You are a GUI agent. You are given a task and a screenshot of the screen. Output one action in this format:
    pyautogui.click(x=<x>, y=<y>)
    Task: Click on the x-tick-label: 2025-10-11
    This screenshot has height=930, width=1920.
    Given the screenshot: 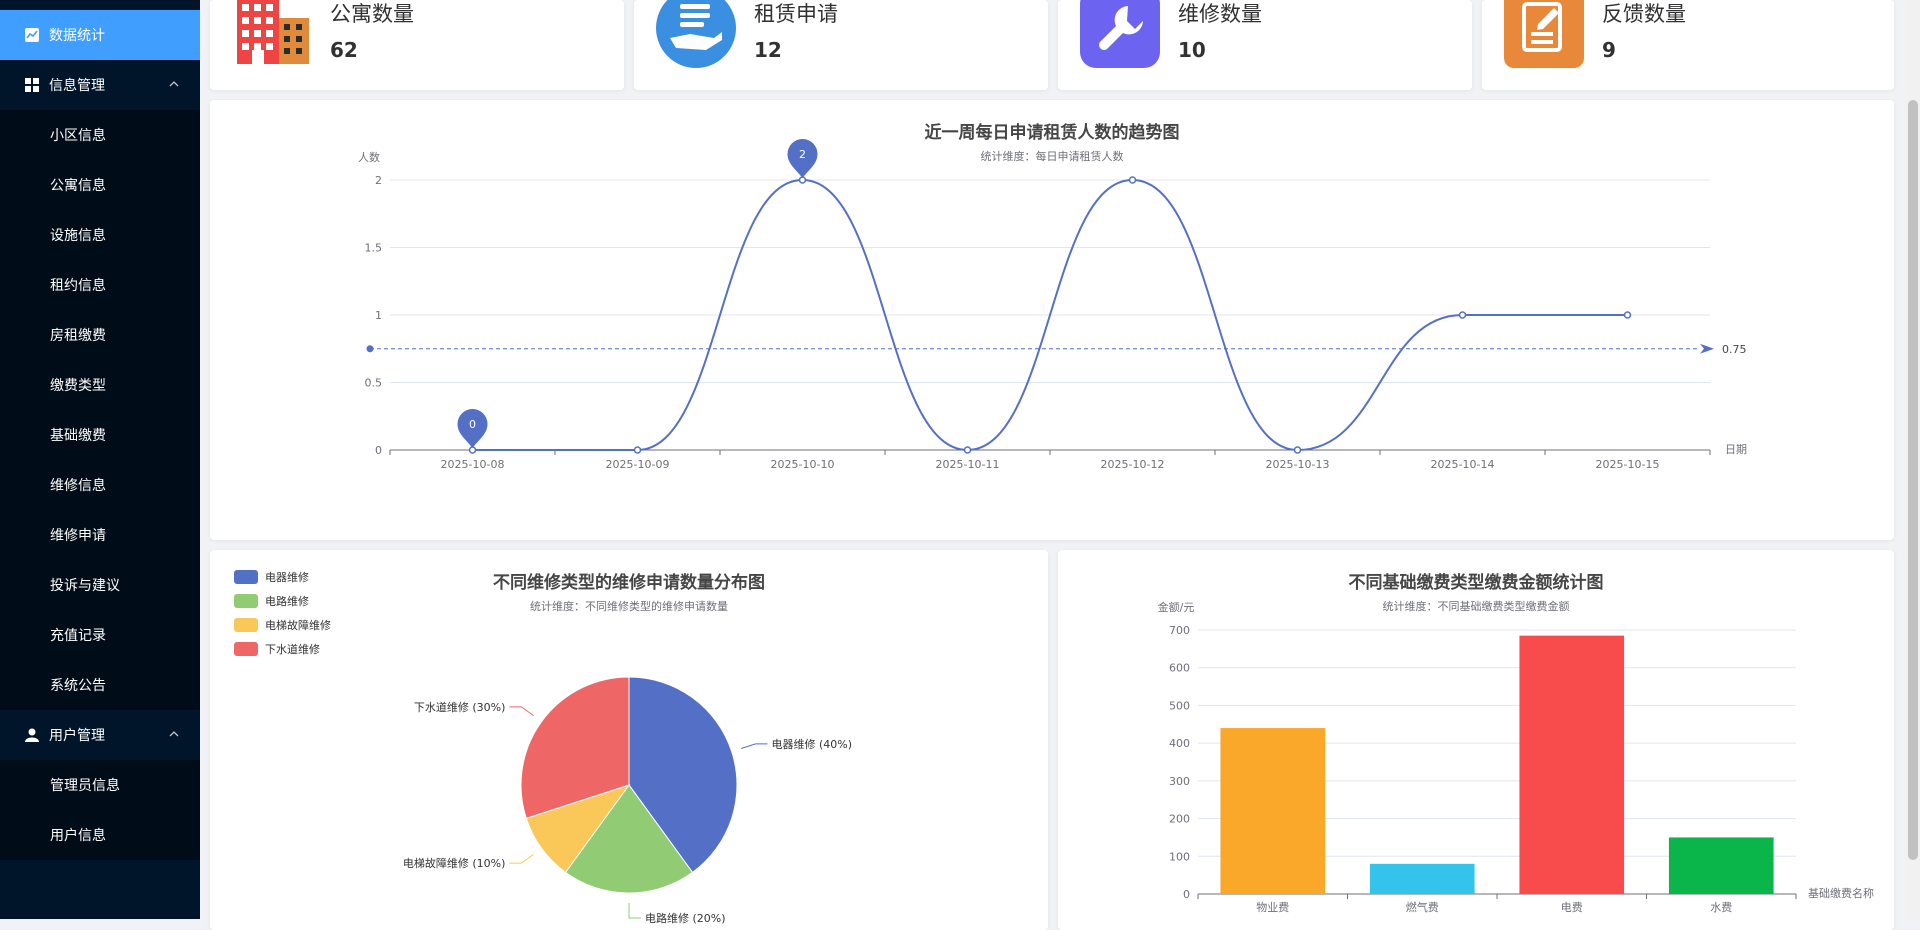 What is the action you would take?
    pyautogui.click(x=968, y=464)
    